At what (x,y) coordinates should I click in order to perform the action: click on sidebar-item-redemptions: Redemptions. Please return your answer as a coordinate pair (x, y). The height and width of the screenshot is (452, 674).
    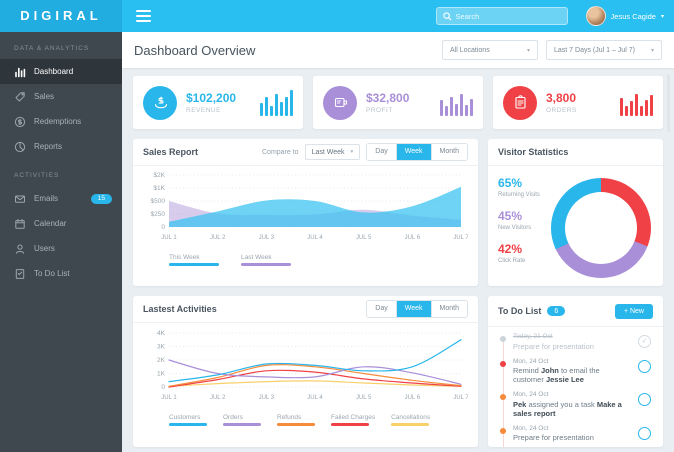
    Looking at the image, I should click on (61, 121).